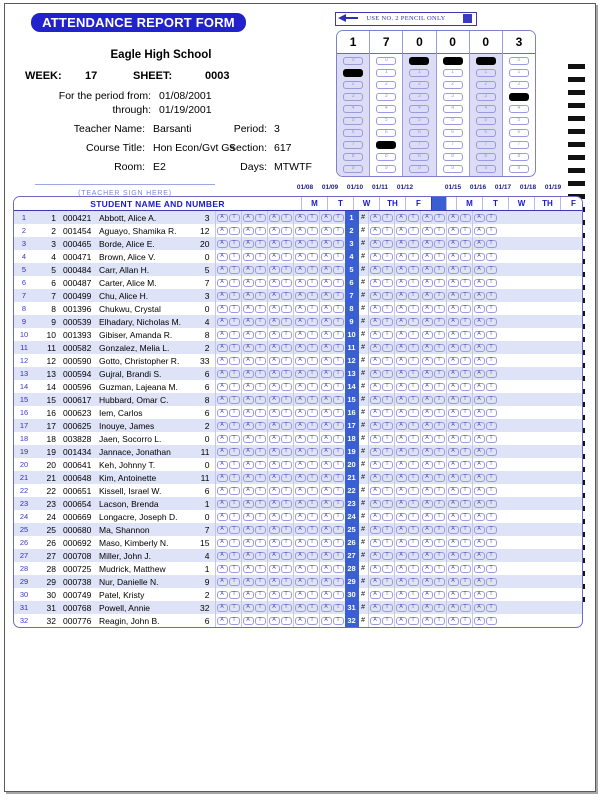  Describe the element at coordinates (386, 121) in the screenshot. I see `bubble-cell: 5` at that location.